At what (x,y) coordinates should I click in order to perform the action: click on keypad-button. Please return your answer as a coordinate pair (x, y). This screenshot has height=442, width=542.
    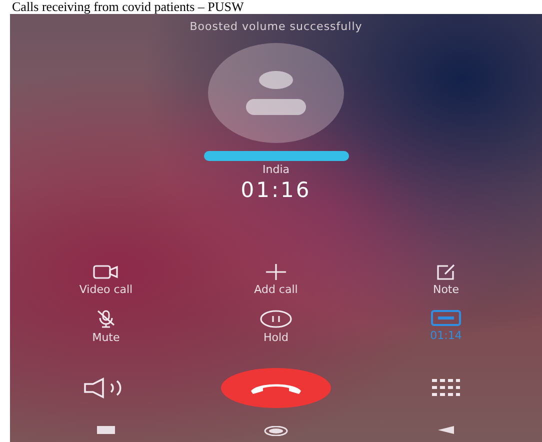
    Looking at the image, I should click on (446, 388).